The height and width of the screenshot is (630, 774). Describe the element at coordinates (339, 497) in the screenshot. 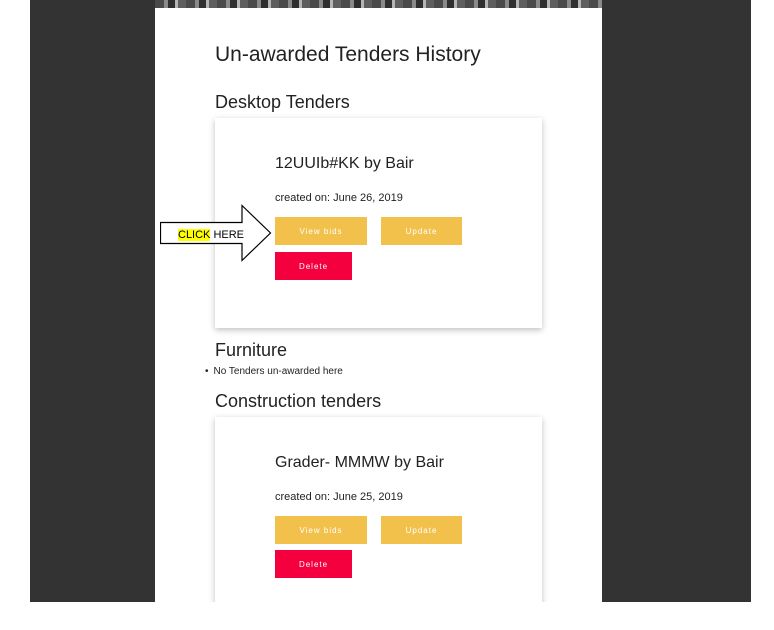

I see `tender-created-date: created on: June 25, 2019` at that location.